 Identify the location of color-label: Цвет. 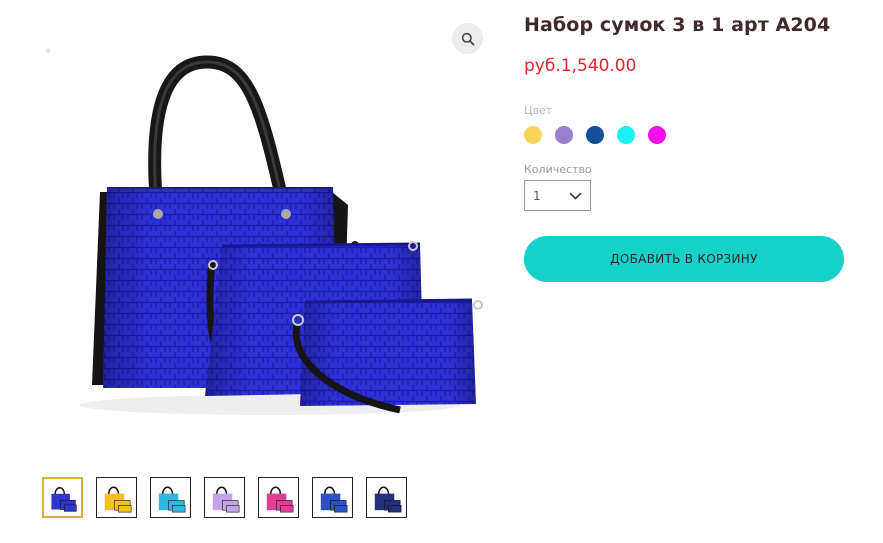
(538, 110).